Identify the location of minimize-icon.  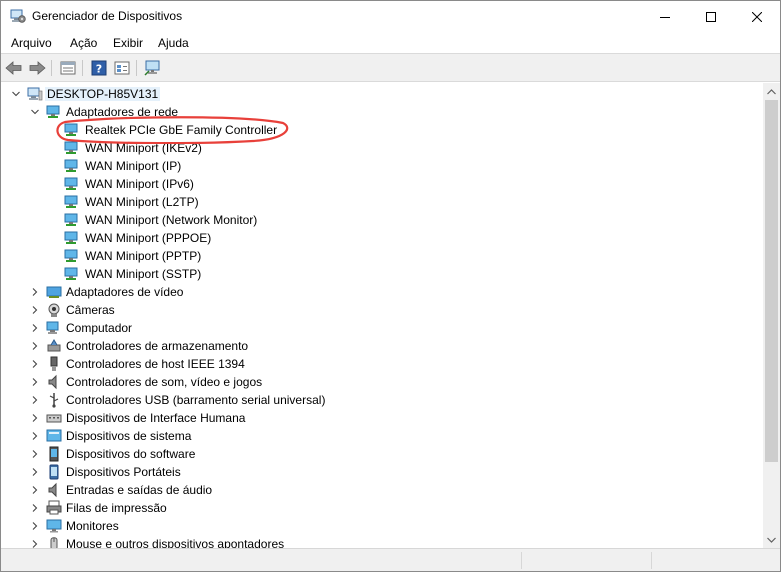
(665, 17).